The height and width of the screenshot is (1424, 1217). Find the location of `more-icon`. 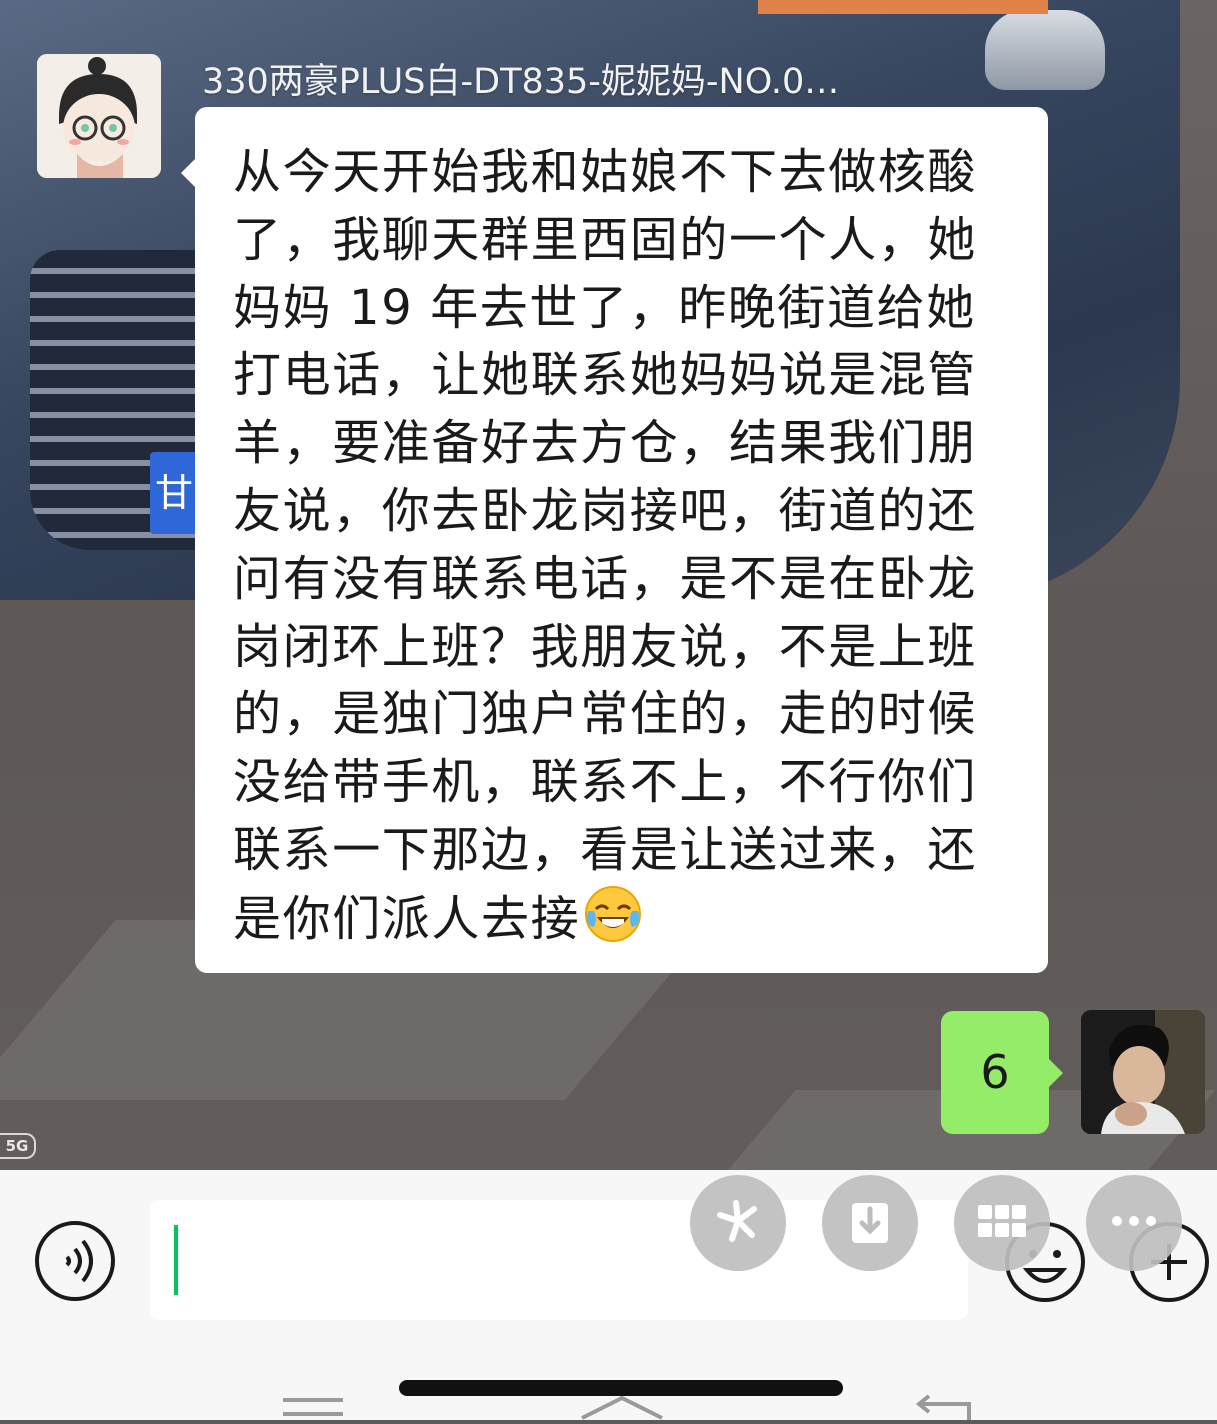

more-icon is located at coordinates (1134, 1221).